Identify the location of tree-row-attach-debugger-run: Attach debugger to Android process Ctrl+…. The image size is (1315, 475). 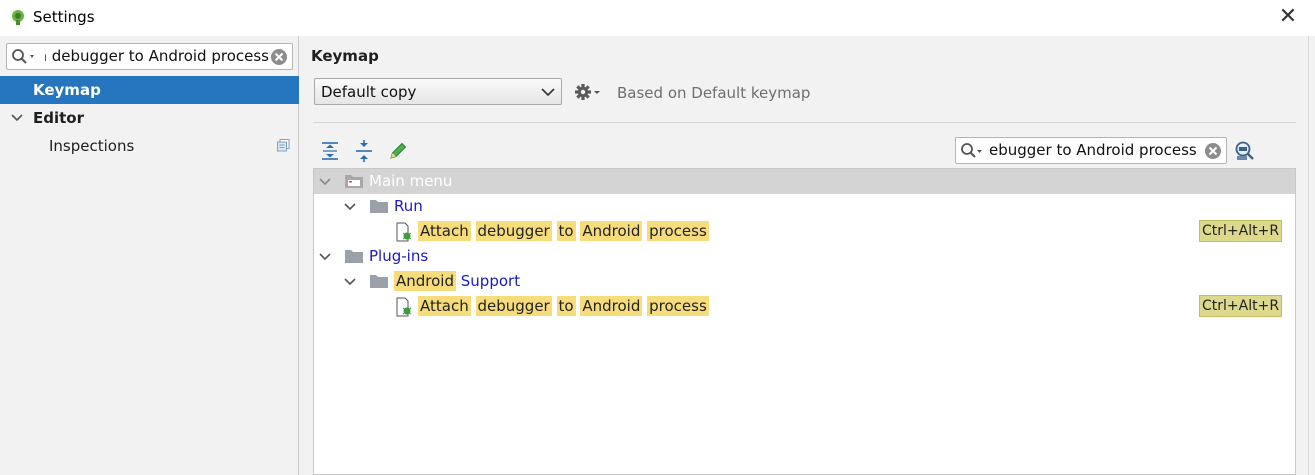
(804, 231).